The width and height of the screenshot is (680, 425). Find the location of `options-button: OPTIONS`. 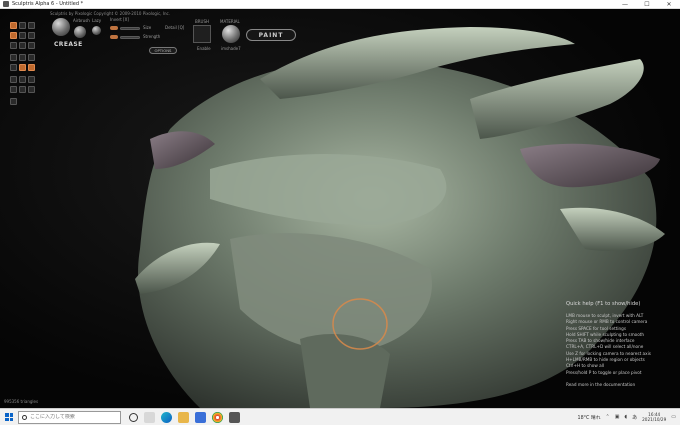

options-button: OPTIONS is located at coordinates (163, 50).